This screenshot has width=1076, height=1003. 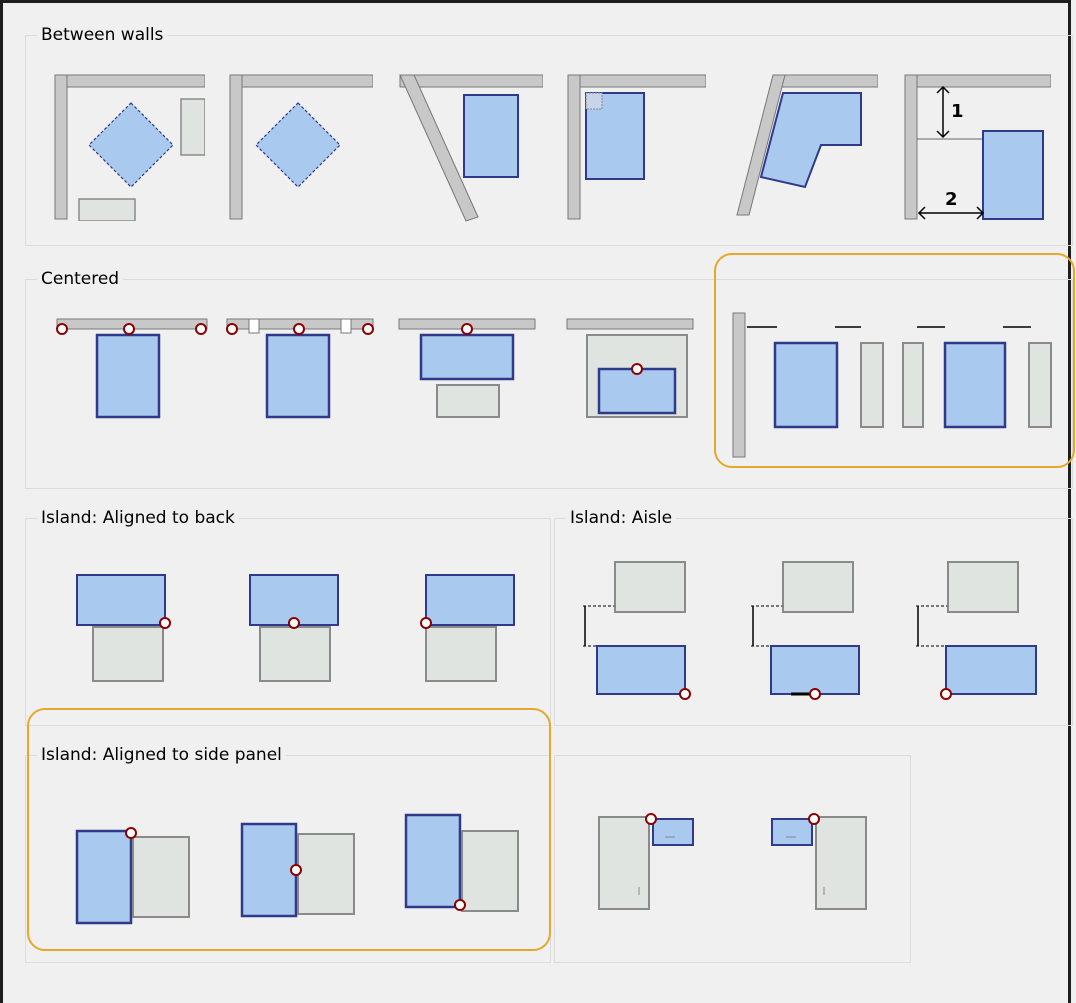 What do you see at coordinates (647, 863) in the screenshot?
I see `option-side-panel-top-right-small` at bounding box center [647, 863].